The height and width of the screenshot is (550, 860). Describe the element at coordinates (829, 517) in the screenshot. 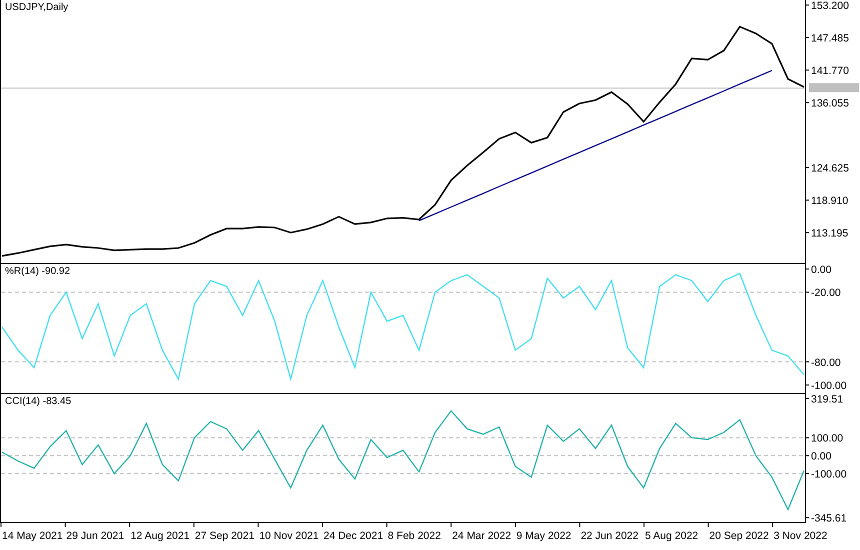

I see `axis-label: -345.61` at that location.